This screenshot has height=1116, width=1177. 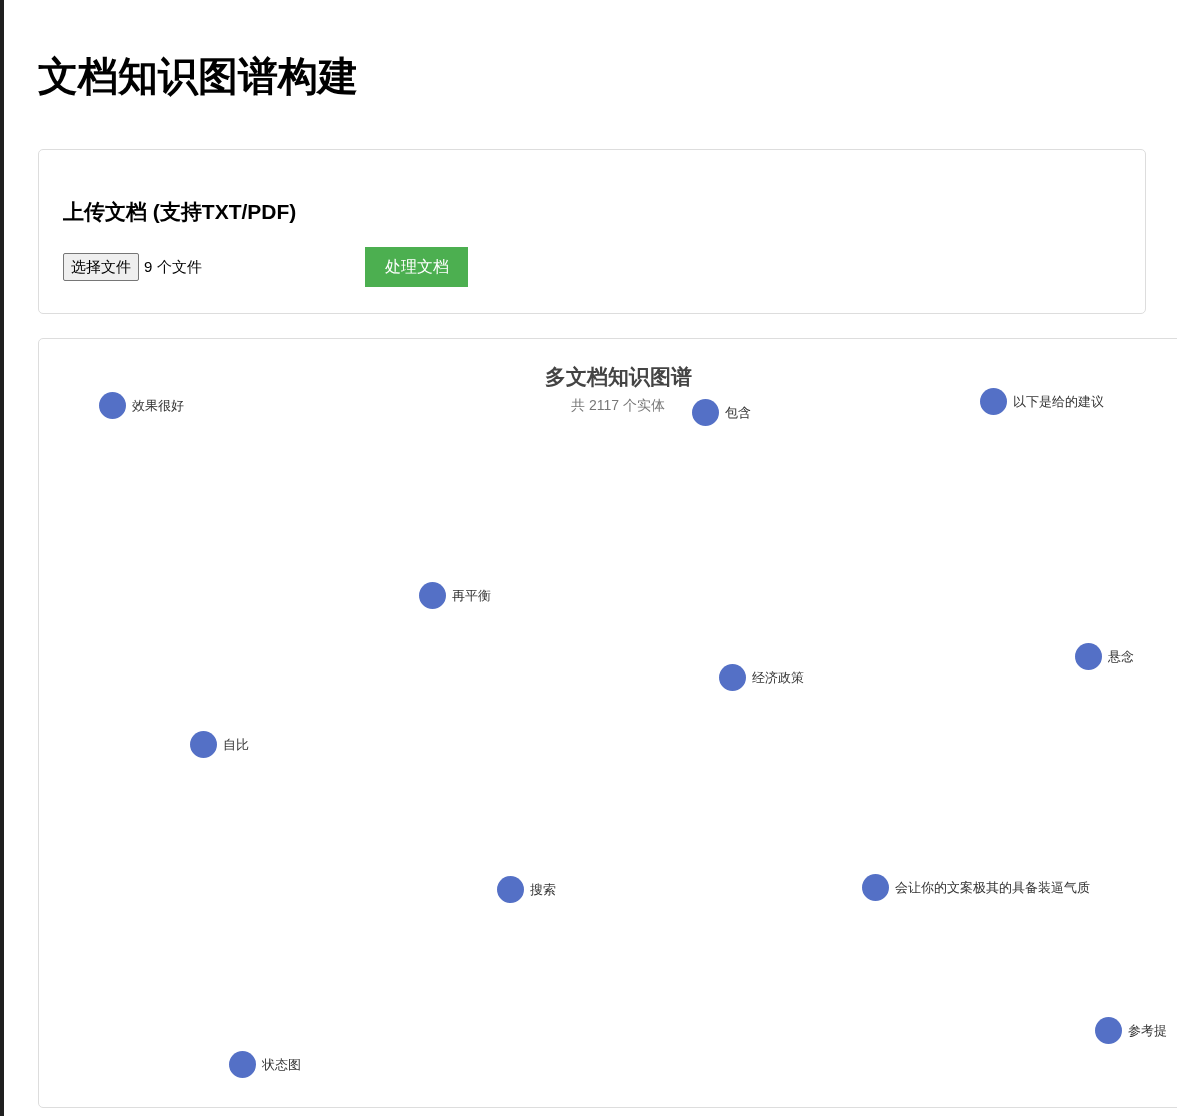 I want to click on choose-file-button: 选择文件, so click(x=101, y=267).